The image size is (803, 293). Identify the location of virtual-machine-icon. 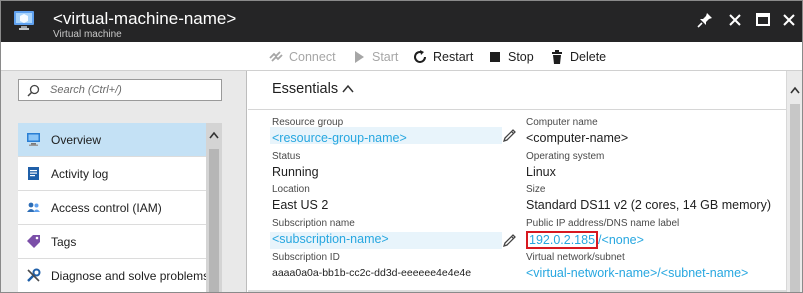
(24, 20).